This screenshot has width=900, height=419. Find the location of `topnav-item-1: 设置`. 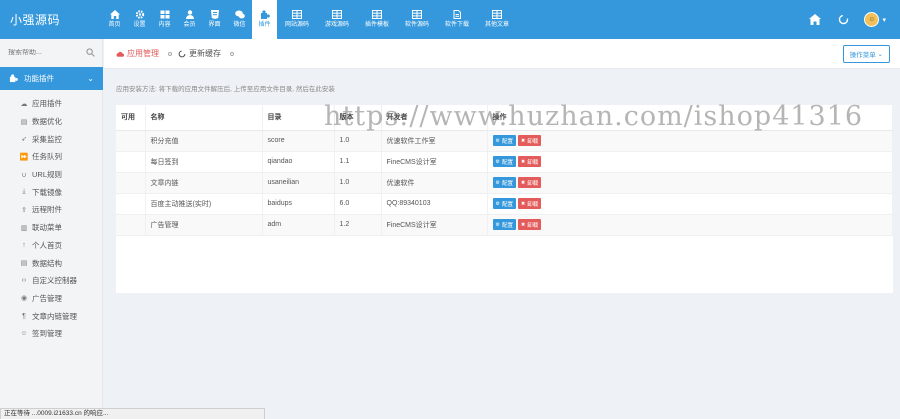

topnav-item-1: 设置 is located at coordinates (139, 19).